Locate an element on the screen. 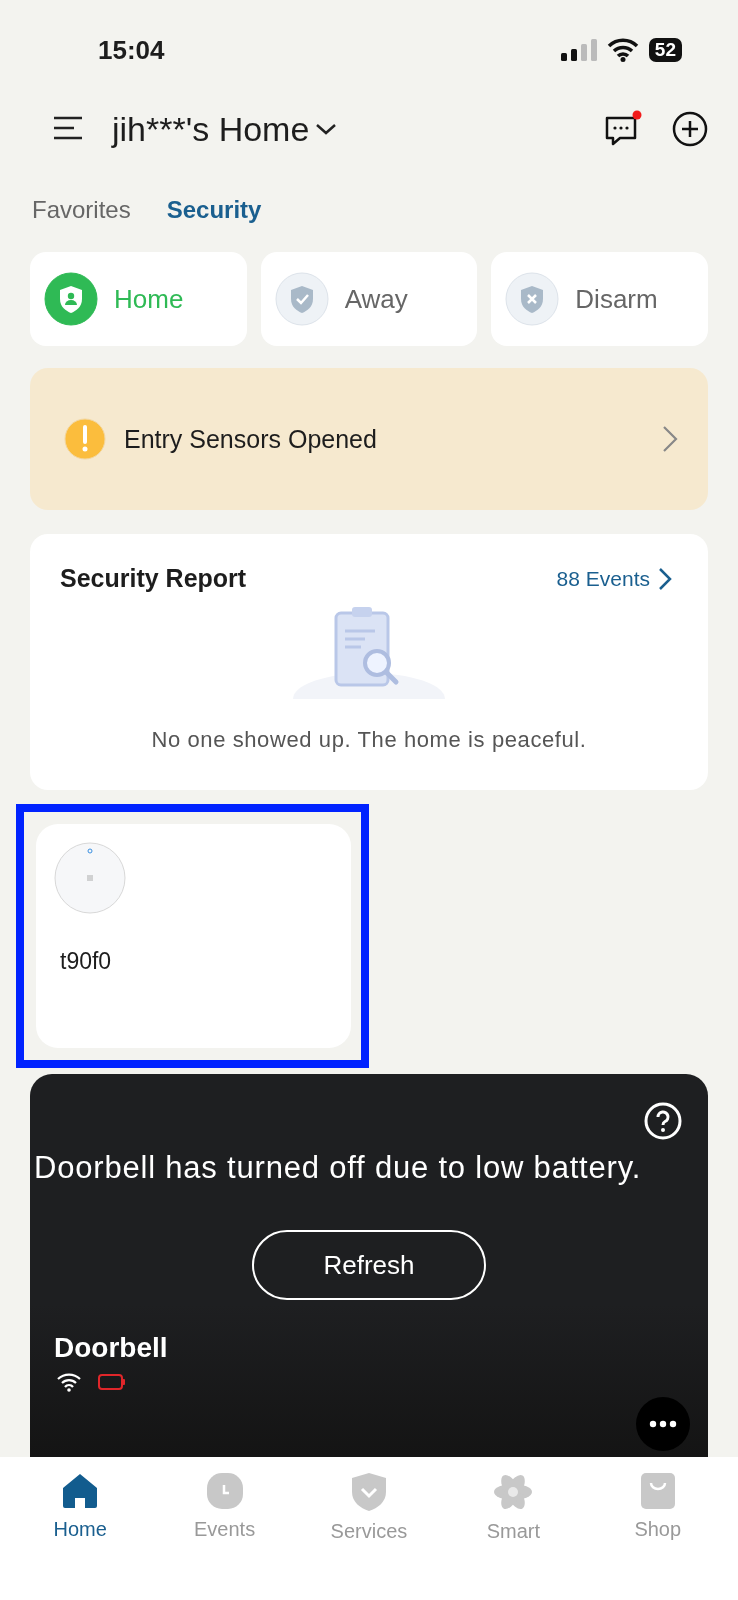 The height and width of the screenshot is (1600, 738). battery-indicator: 52 is located at coordinates (665, 50).